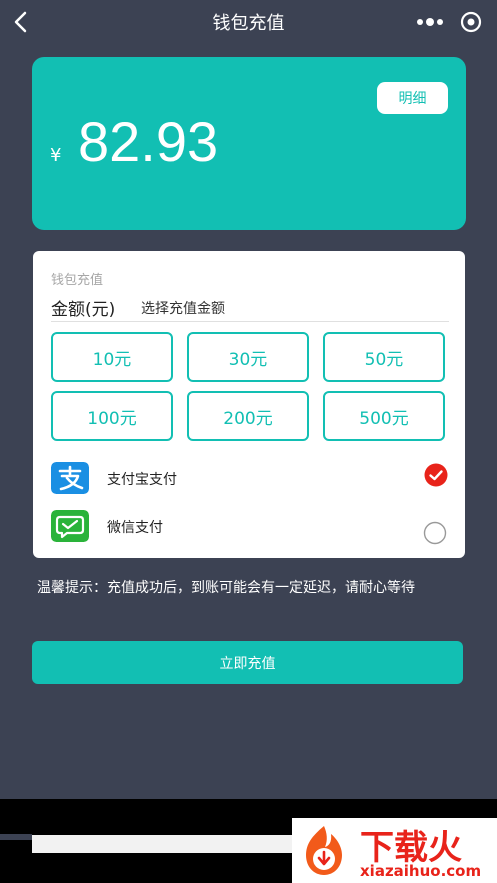 This screenshot has height=883, width=497. What do you see at coordinates (112, 416) in the screenshot?
I see `amount-option-100: 100元` at bounding box center [112, 416].